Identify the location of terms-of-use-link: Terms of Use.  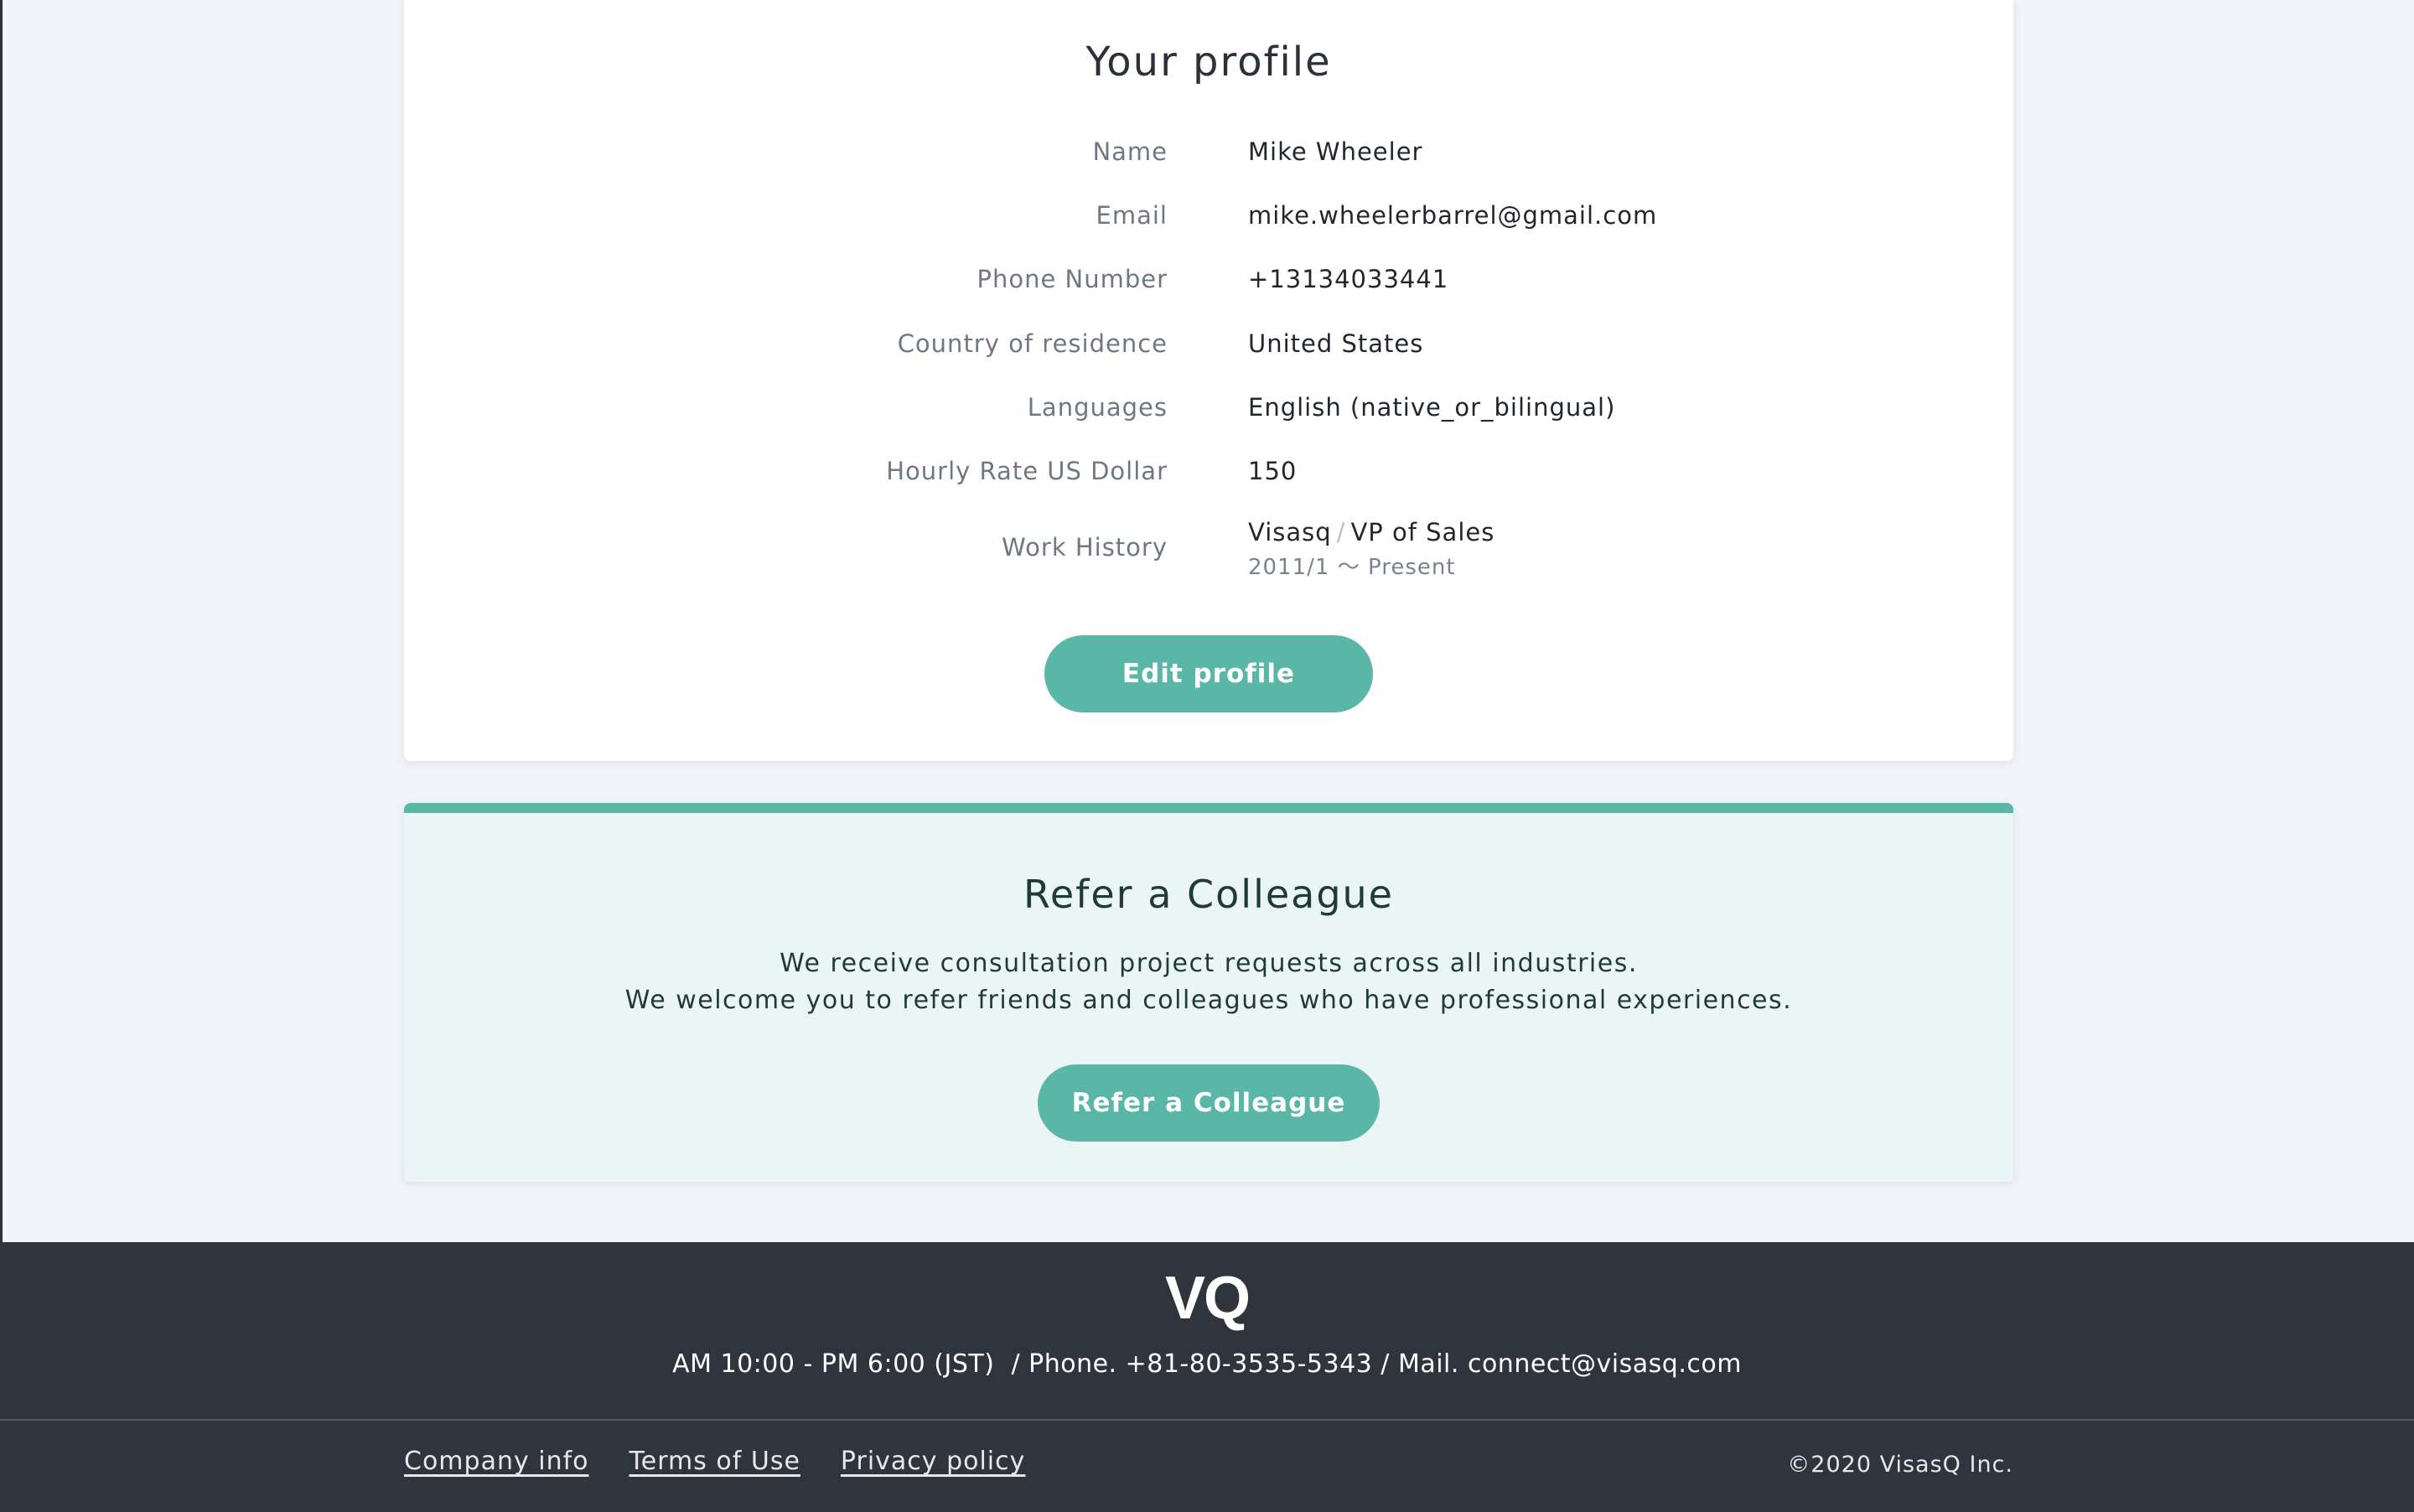
(715, 1461).